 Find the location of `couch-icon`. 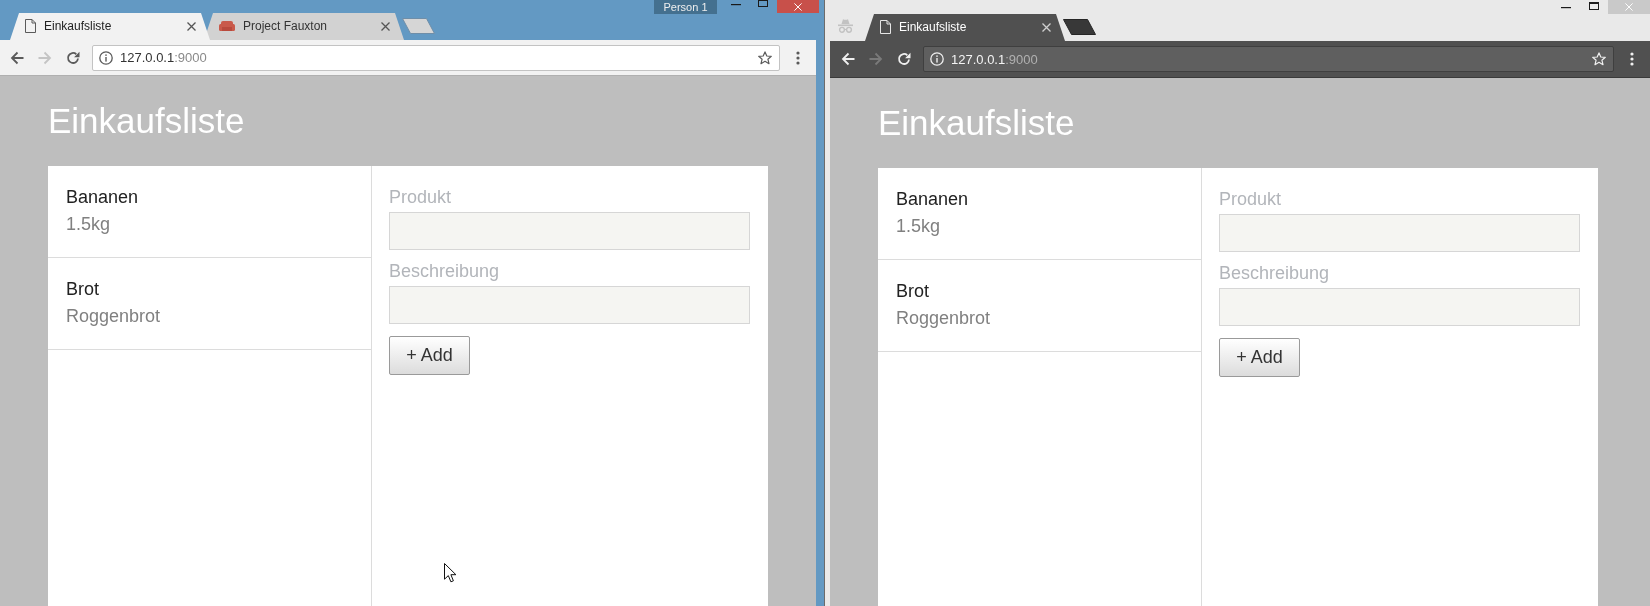

couch-icon is located at coordinates (227, 26).